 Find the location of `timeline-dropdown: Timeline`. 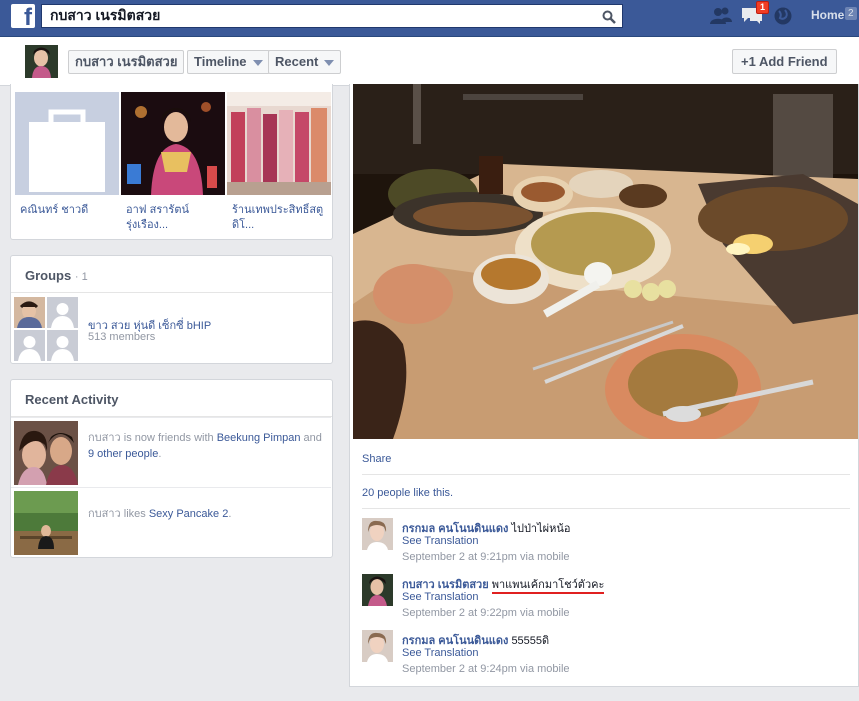

timeline-dropdown: Timeline is located at coordinates (228, 62).